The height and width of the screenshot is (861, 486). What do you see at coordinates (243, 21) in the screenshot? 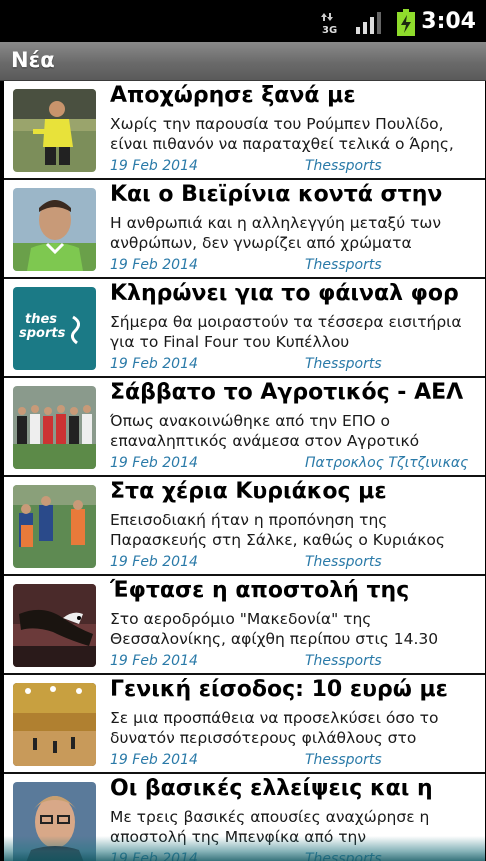
I see `status-bar: 3G 3:04` at bounding box center [243, 21].